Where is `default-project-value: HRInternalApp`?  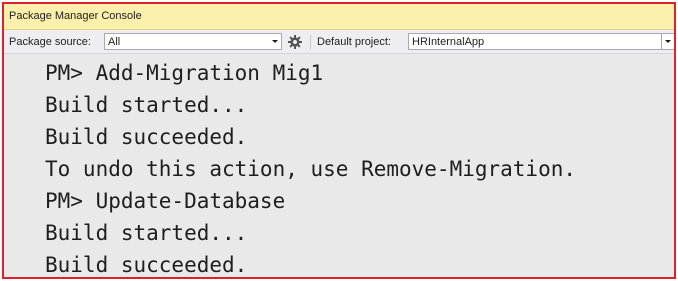
default-project-value: HRInternalApp is located at coordinates (448, 42).